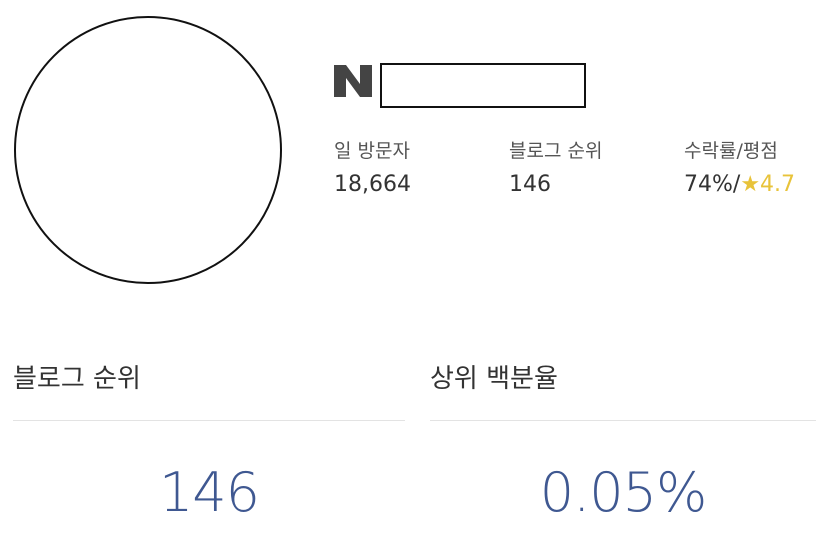 The width and height of the screenshot is (816, 550). Describe the element at coordinates (556, 151) in the screenshot. I see `blog-rank-label: 블로그 순위` at that location.